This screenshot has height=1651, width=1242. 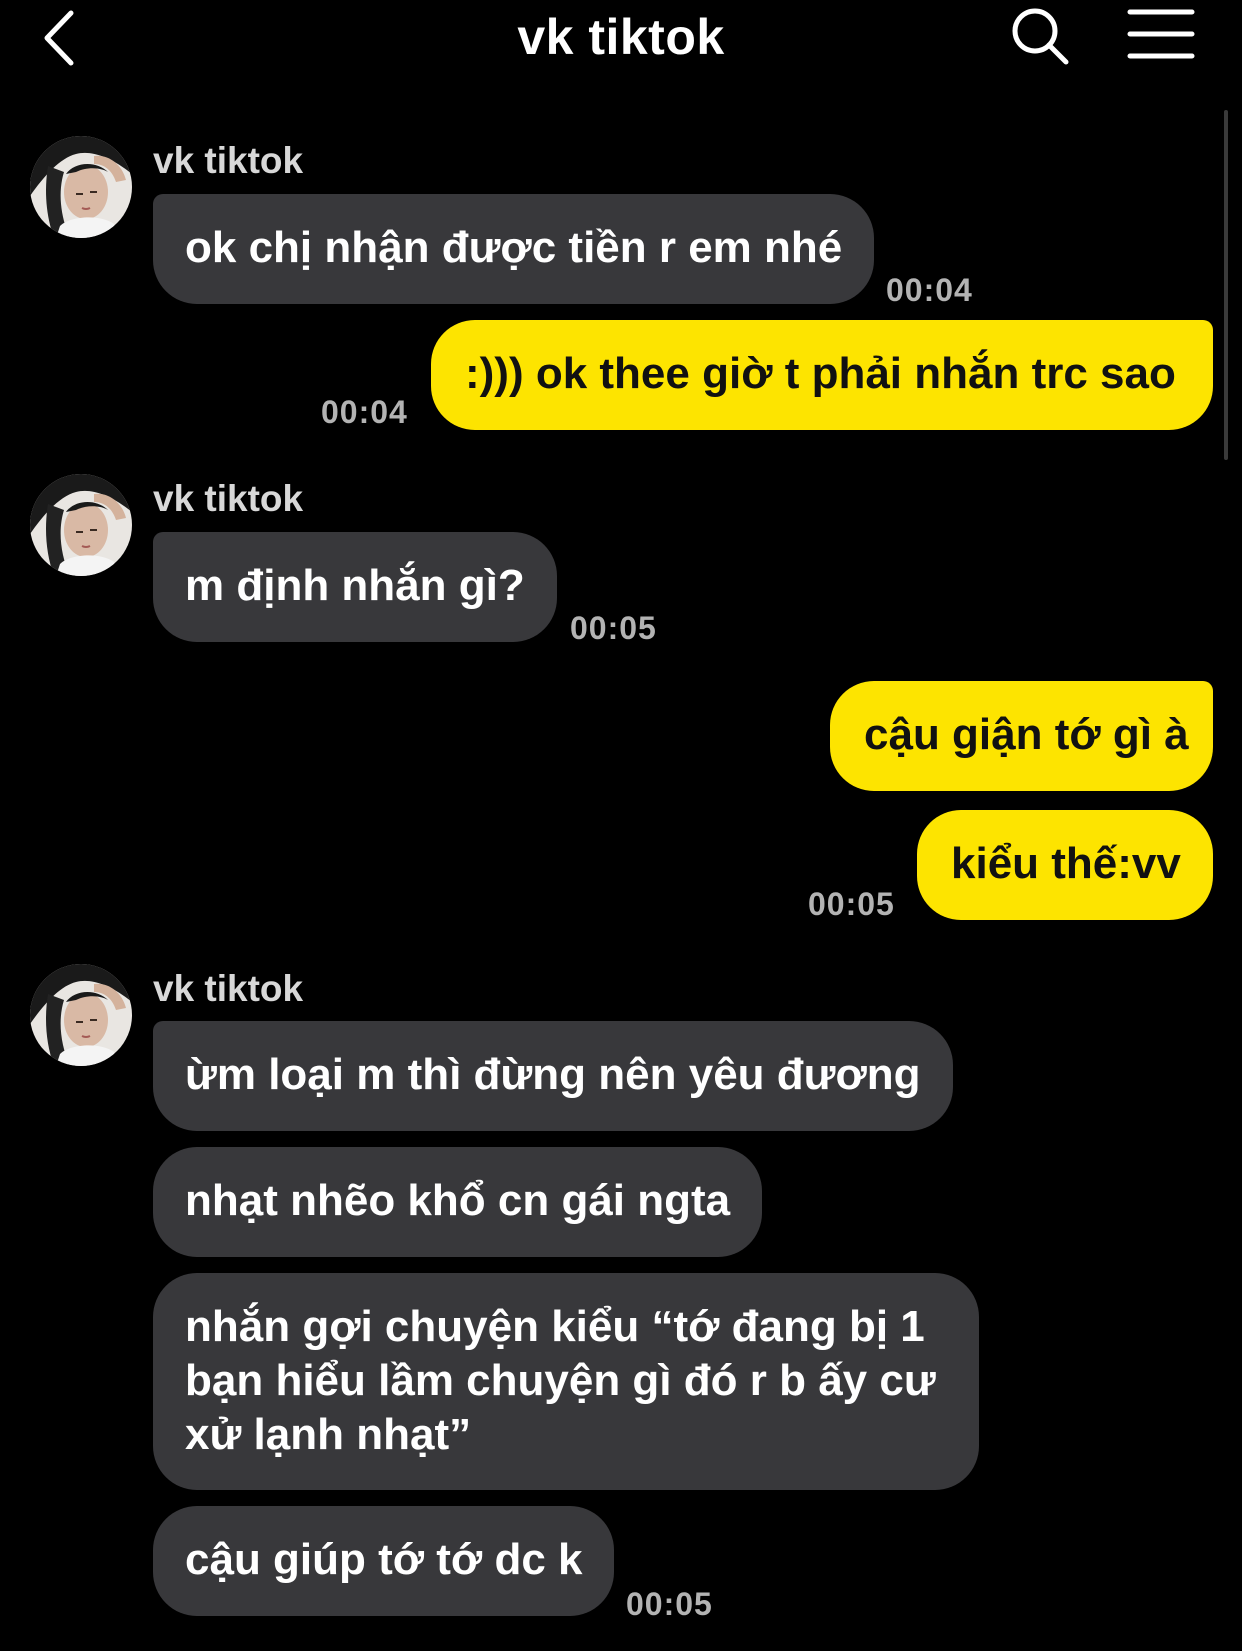 I want to click on message-text: ok chị nhận được tiền r em nhé, so click(x=514, y=247).